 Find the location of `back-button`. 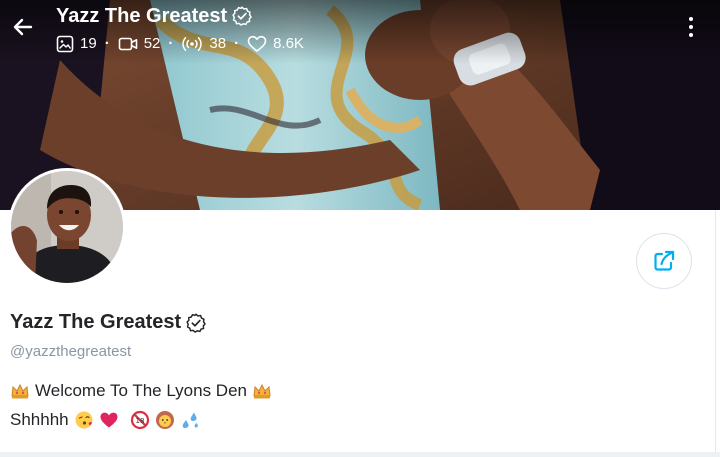

back-button is located at coordinates (23, 27).